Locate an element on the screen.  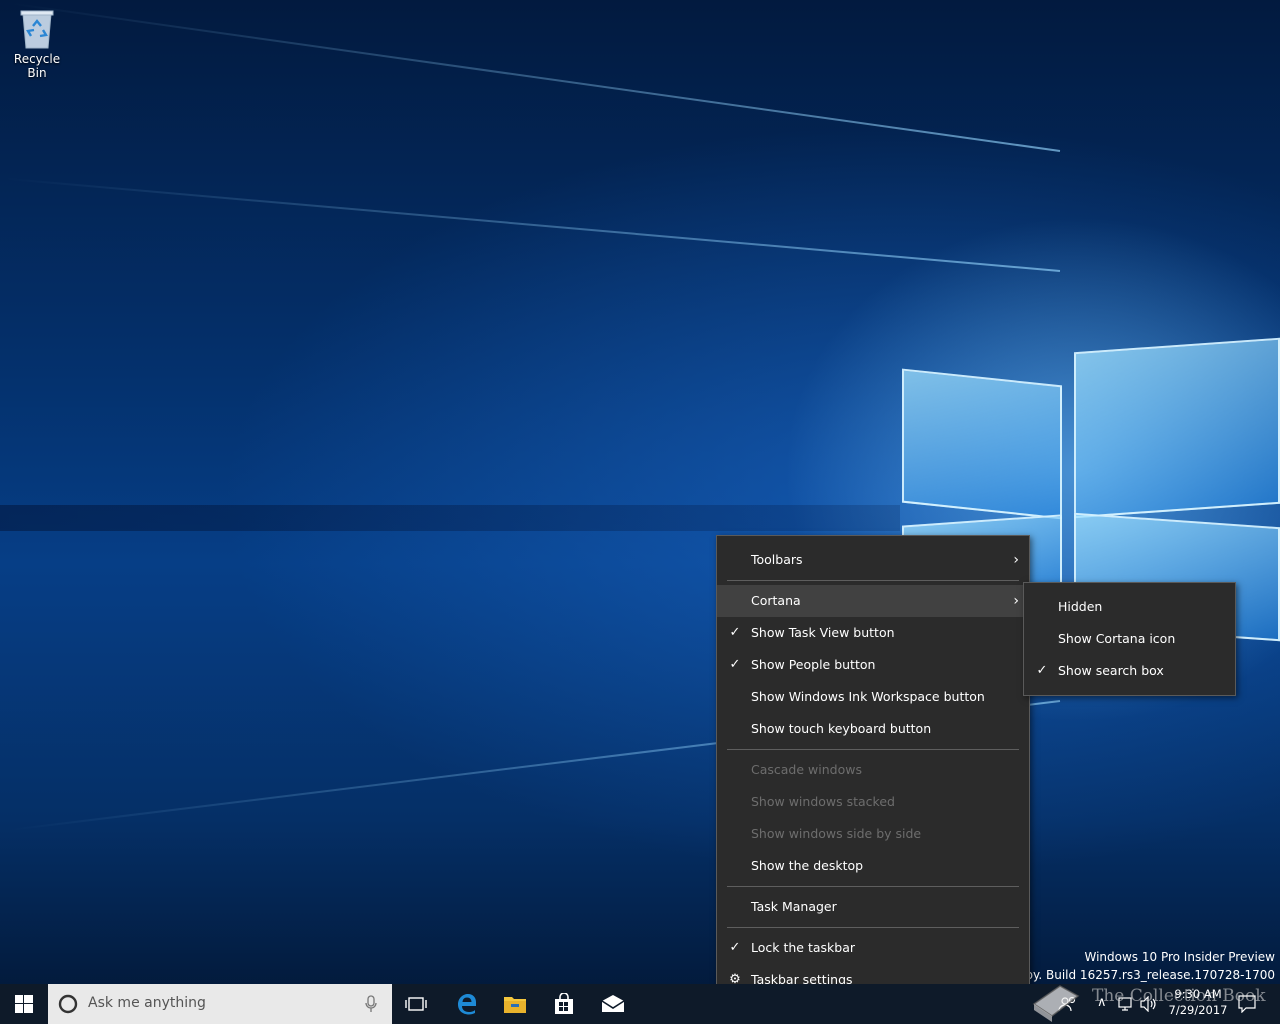
menu-item-label: Show Windows Ink Workspace button is located at coordinates (868, 696).